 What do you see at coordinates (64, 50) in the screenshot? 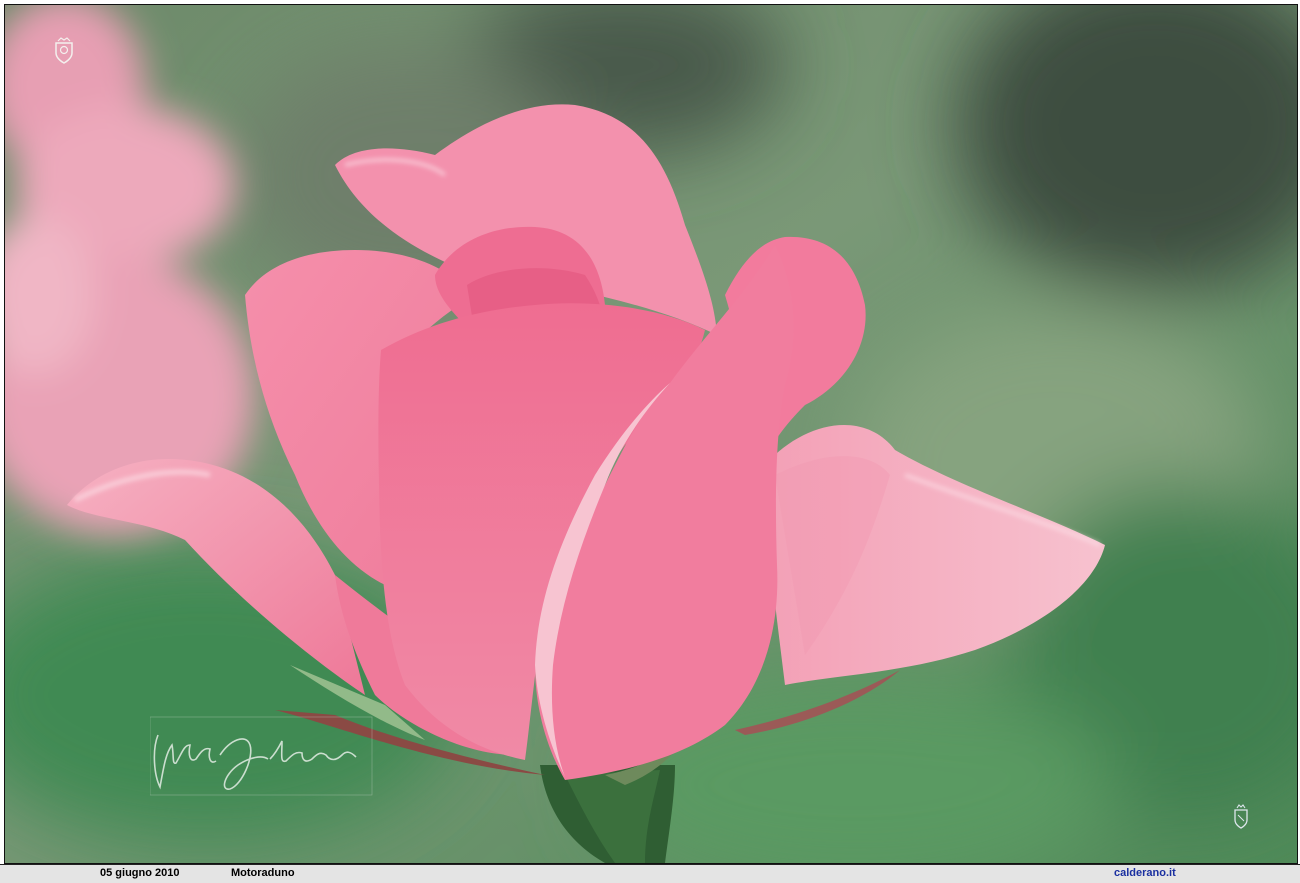
I see `crest-logo-icon` at bounding box center [64, 50].